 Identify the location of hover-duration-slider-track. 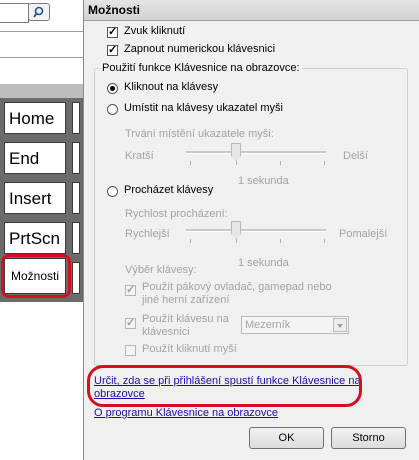
(256, 152).